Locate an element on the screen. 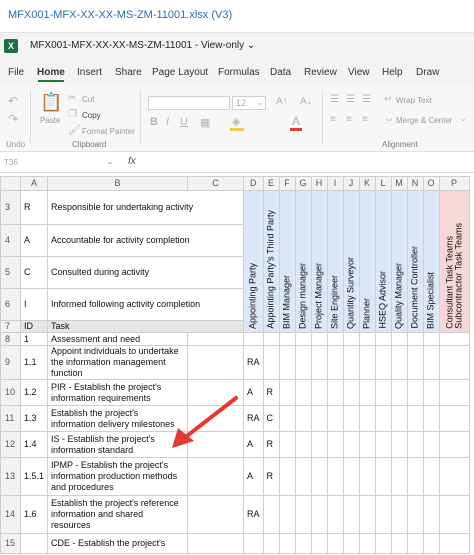  task-id: 1.3 is located at coordinates (34, 418).